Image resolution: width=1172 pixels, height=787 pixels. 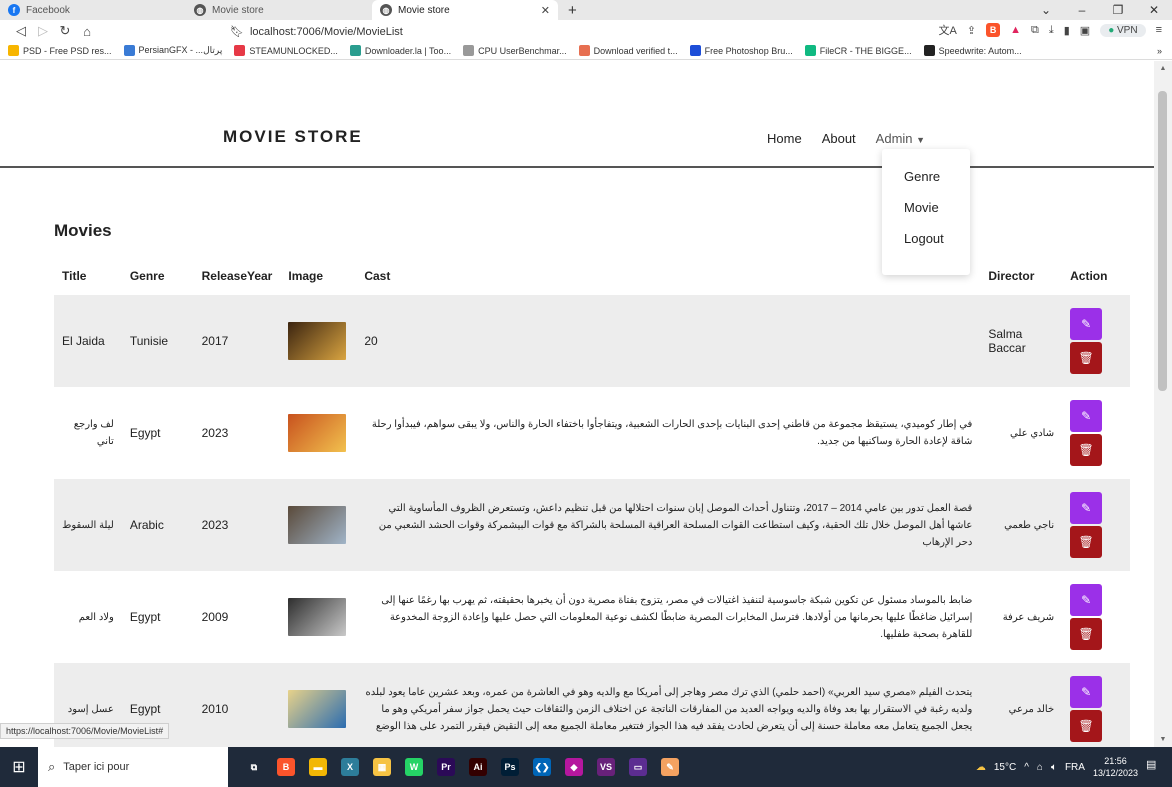 What do you see at coordinates (87, 31) in the screenshot?
I see `home-icon: ⌂` at bounding box center [87, 31].